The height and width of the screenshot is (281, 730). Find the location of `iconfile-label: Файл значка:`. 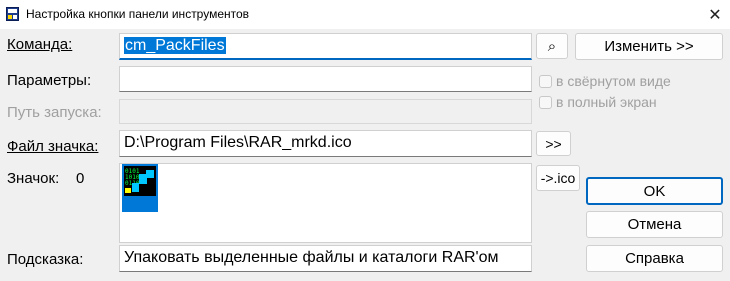

iconfile-label: Файл значка: is located at coordinates (52, 146).